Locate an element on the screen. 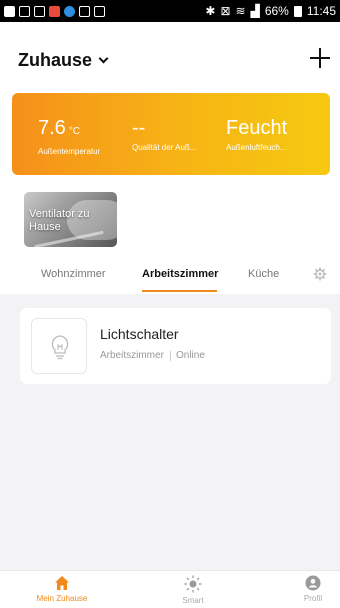 This screenshot has height=608, width=340. bottom-navigation: Mein Zuhause Smart Profil is located at coordinates (170, 589).